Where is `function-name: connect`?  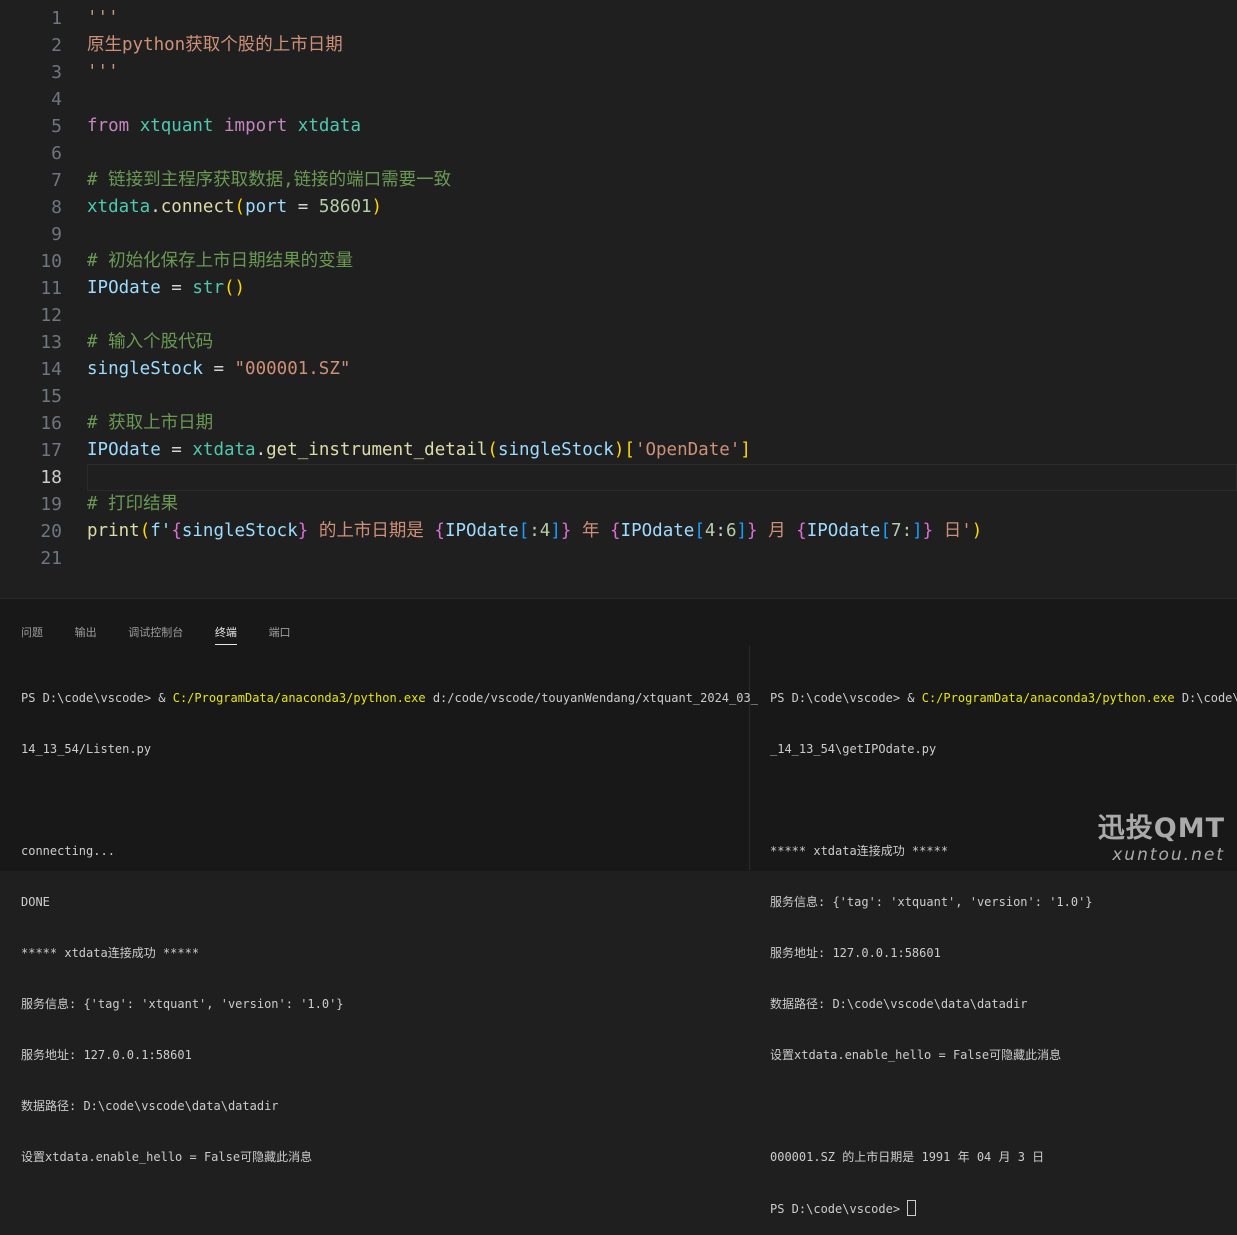
function-name: connect is located at coordinates (197, 207).